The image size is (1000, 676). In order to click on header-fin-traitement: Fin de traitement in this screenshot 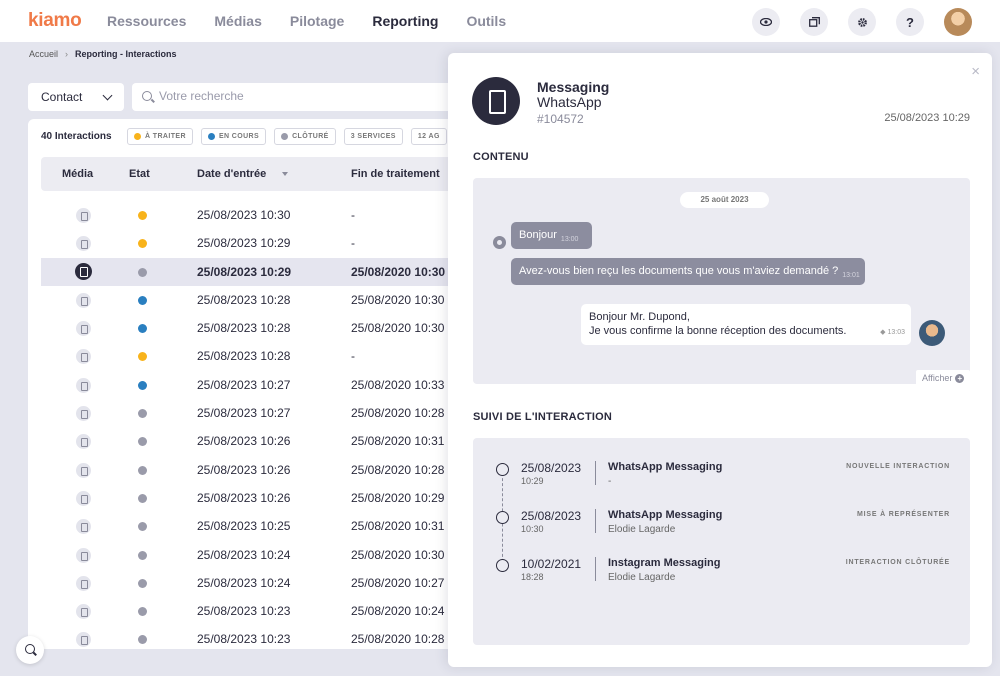, I will do `click(395, 174)`.